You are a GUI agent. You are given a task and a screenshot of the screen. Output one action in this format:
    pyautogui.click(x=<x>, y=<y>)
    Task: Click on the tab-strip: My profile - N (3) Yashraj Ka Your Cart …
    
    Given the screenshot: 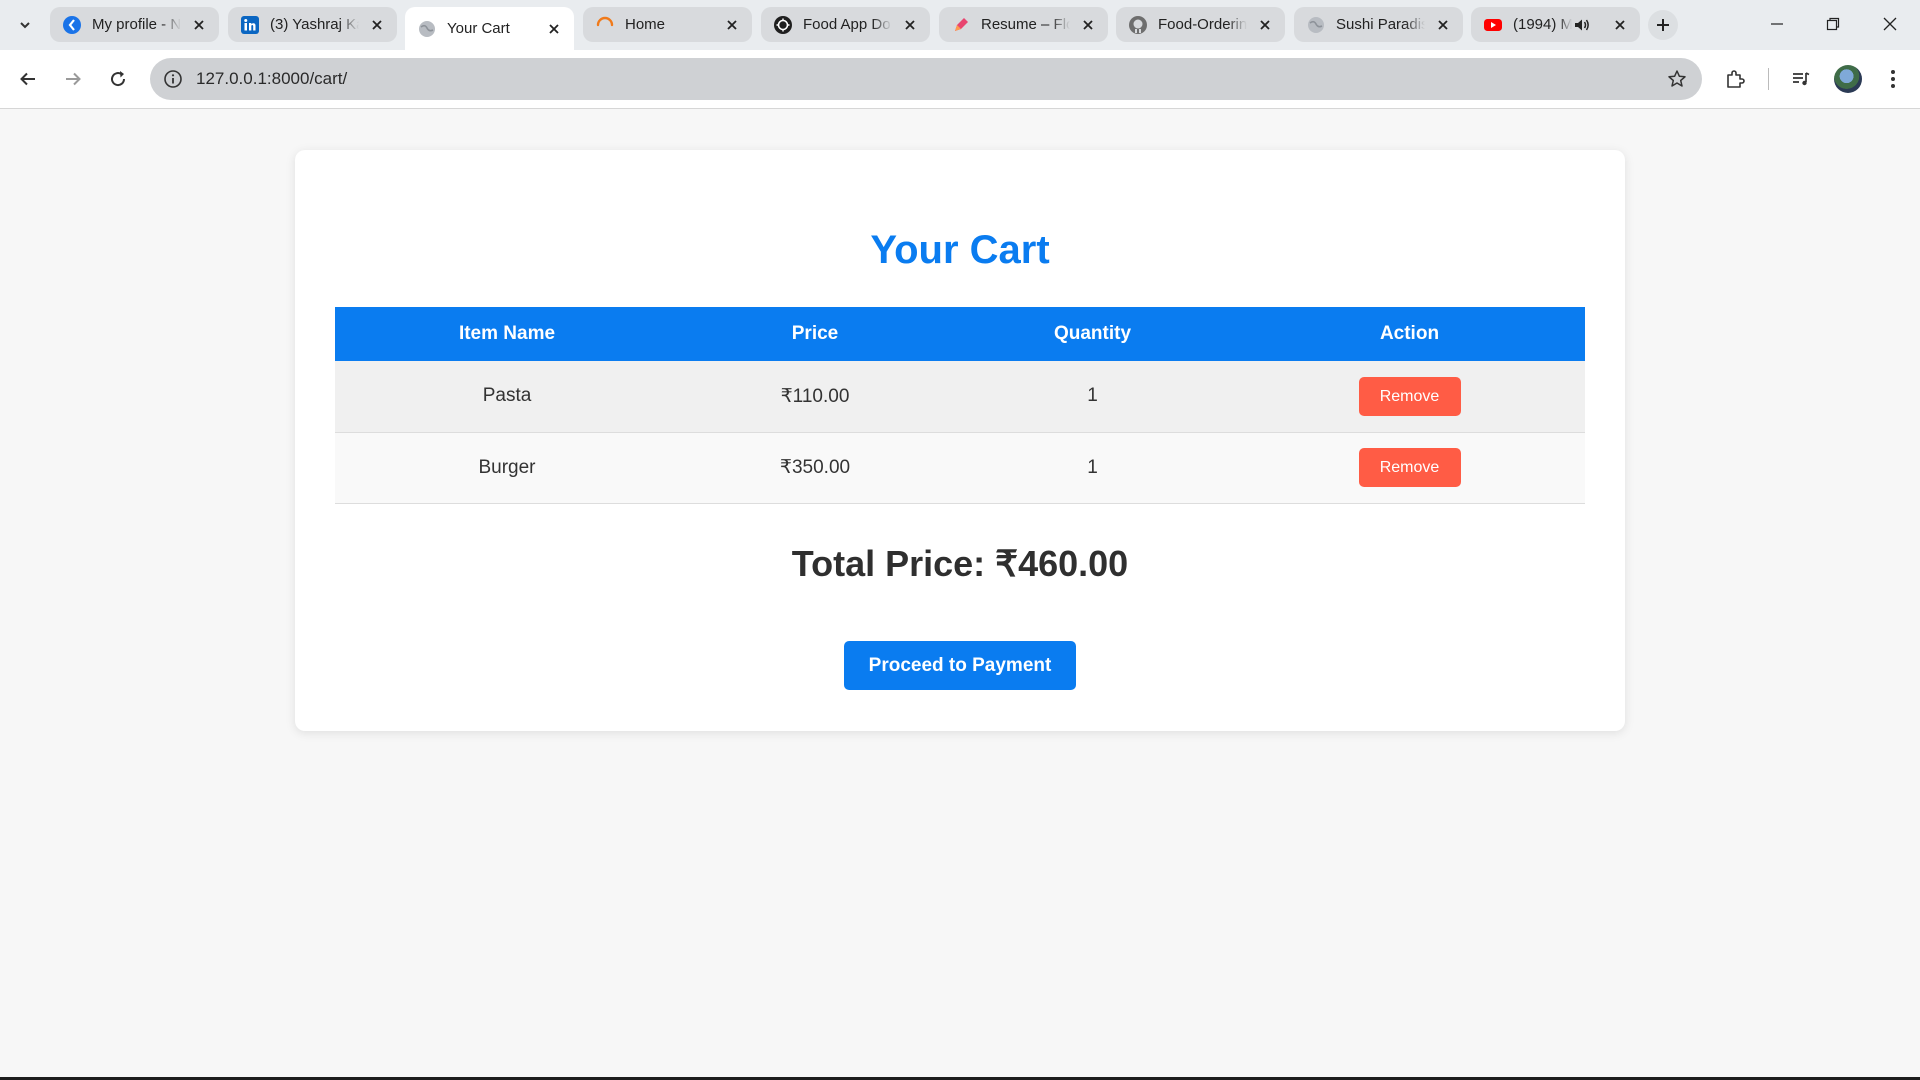 What is the action you would take?
    pyautogui.click(x=960, y=25)
    